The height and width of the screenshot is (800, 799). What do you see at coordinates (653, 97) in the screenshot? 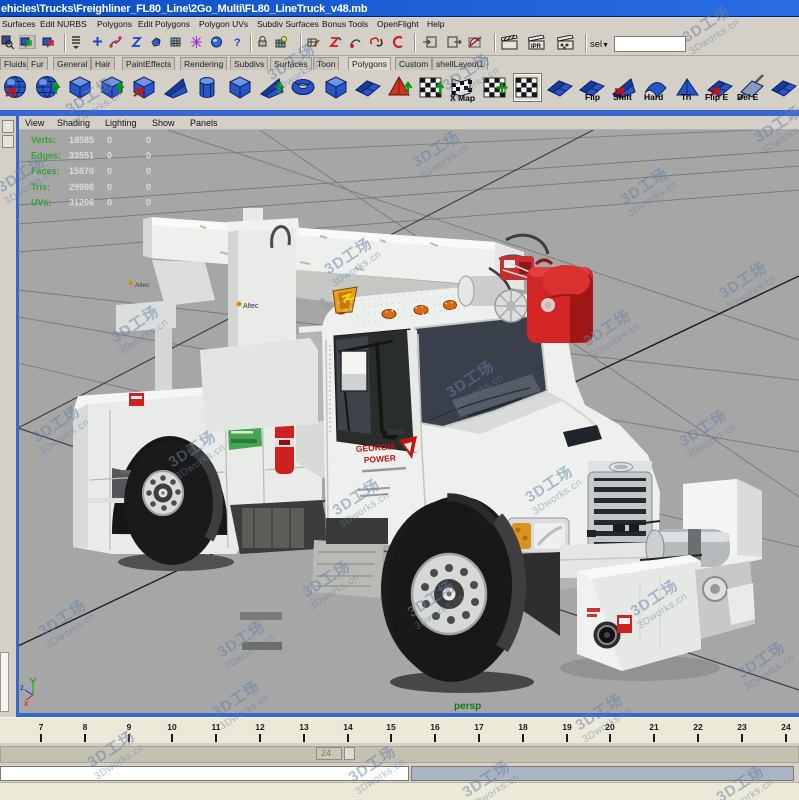
I see `svg-text: Hard` at bounding box center [653, 97].